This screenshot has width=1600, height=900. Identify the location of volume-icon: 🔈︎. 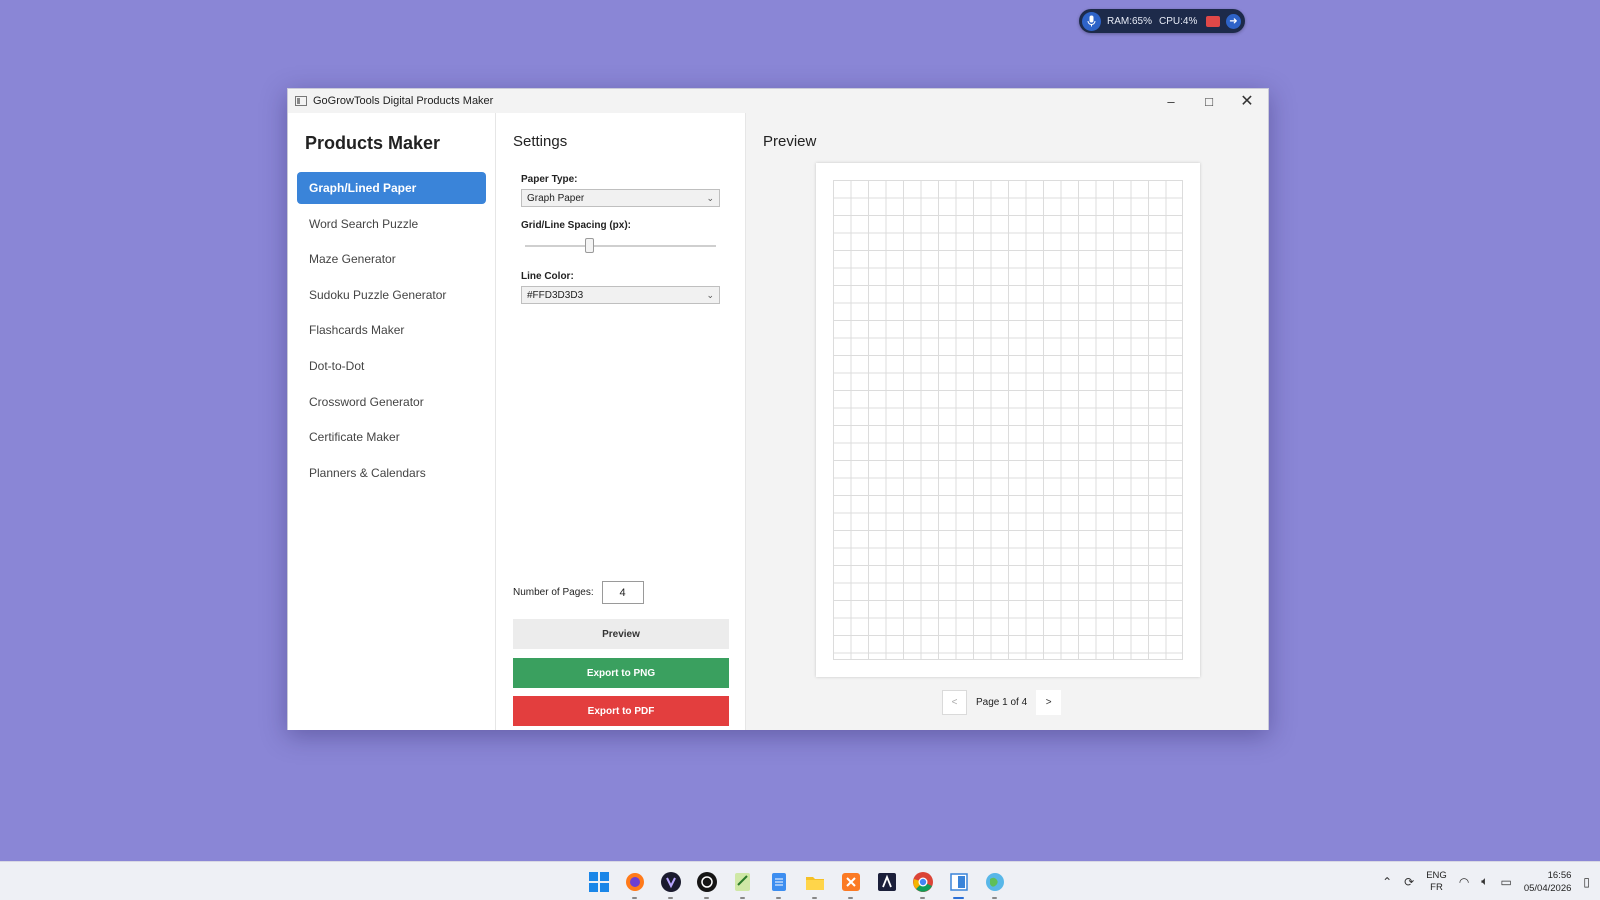
(1484, 881).